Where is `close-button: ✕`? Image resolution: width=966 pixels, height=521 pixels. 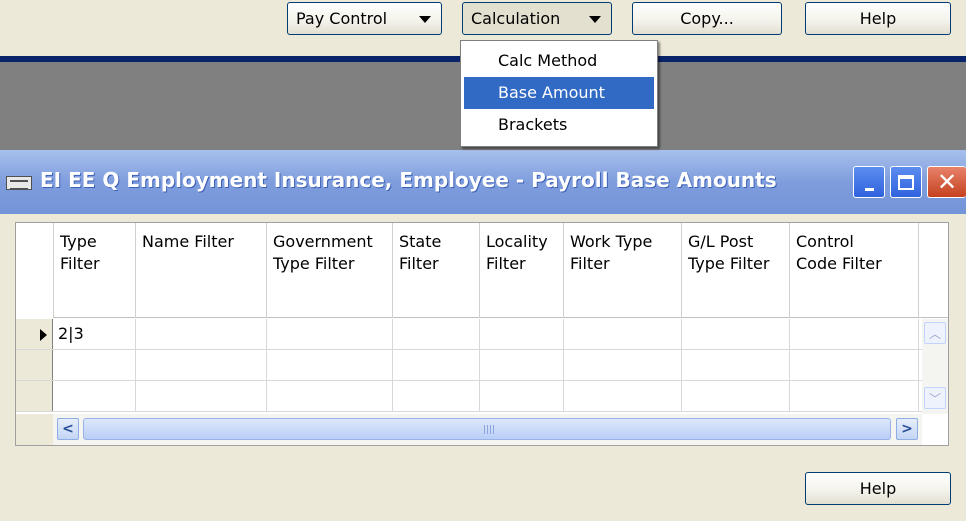
close-button: ✕ is located at coordinates (946, 182).